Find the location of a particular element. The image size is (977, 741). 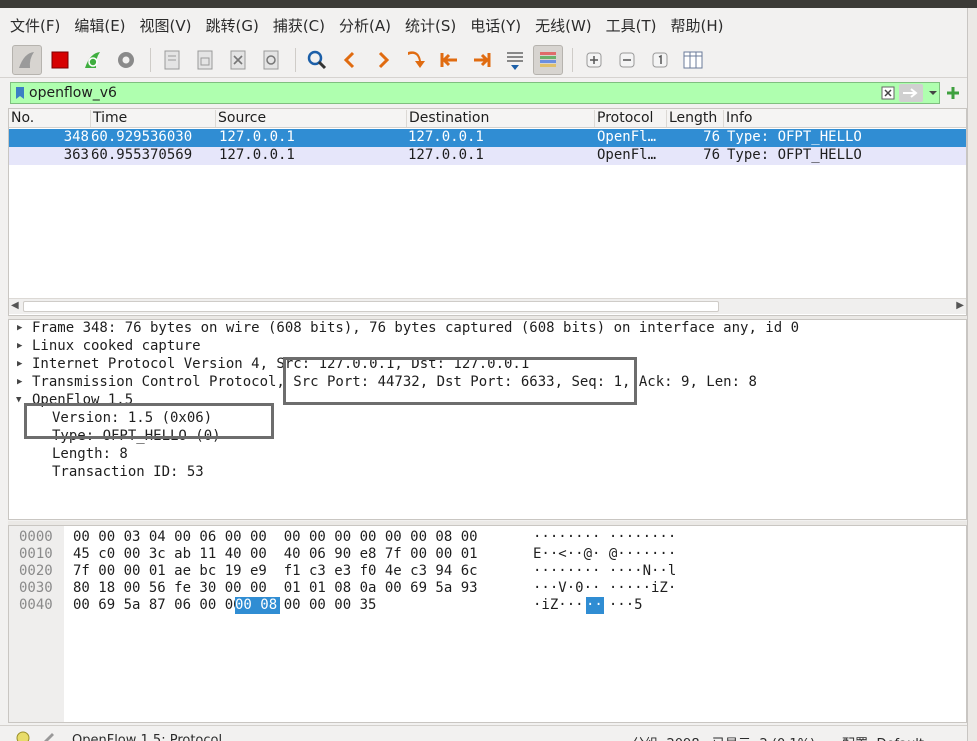

go-last-icon is located at coordinates (482, 60).